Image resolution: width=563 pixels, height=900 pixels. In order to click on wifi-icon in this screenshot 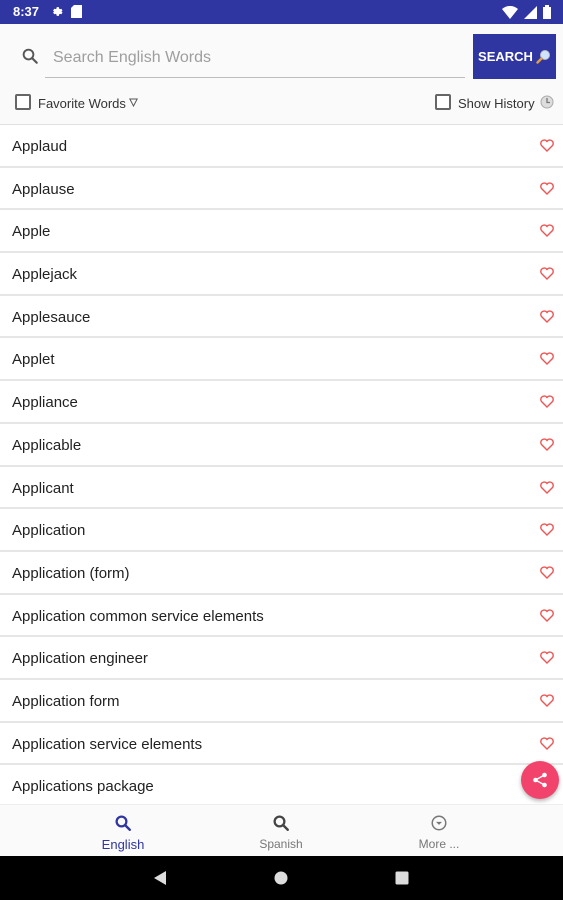, I will do `click(510, 12)`.